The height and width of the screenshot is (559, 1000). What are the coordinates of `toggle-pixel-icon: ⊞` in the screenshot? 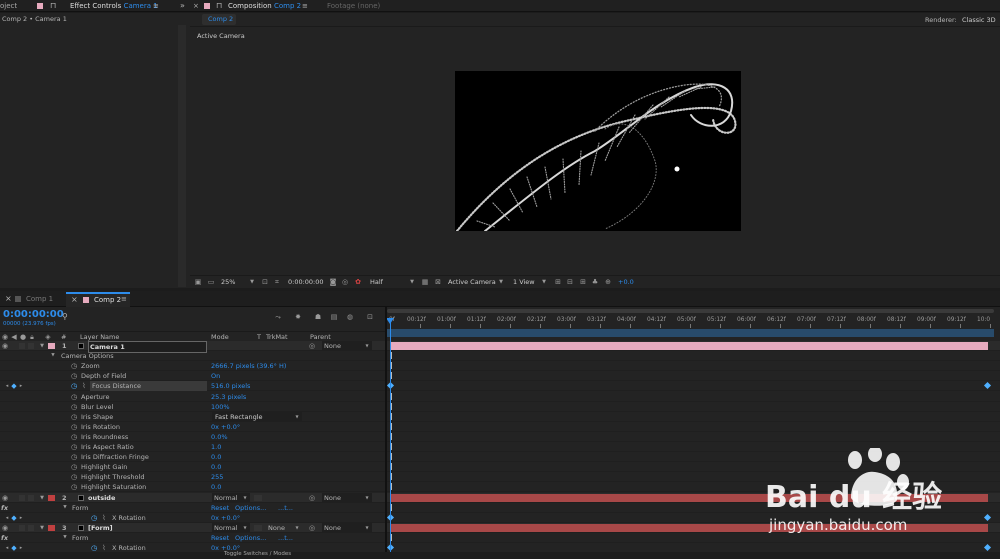 It's located at (558, 282).